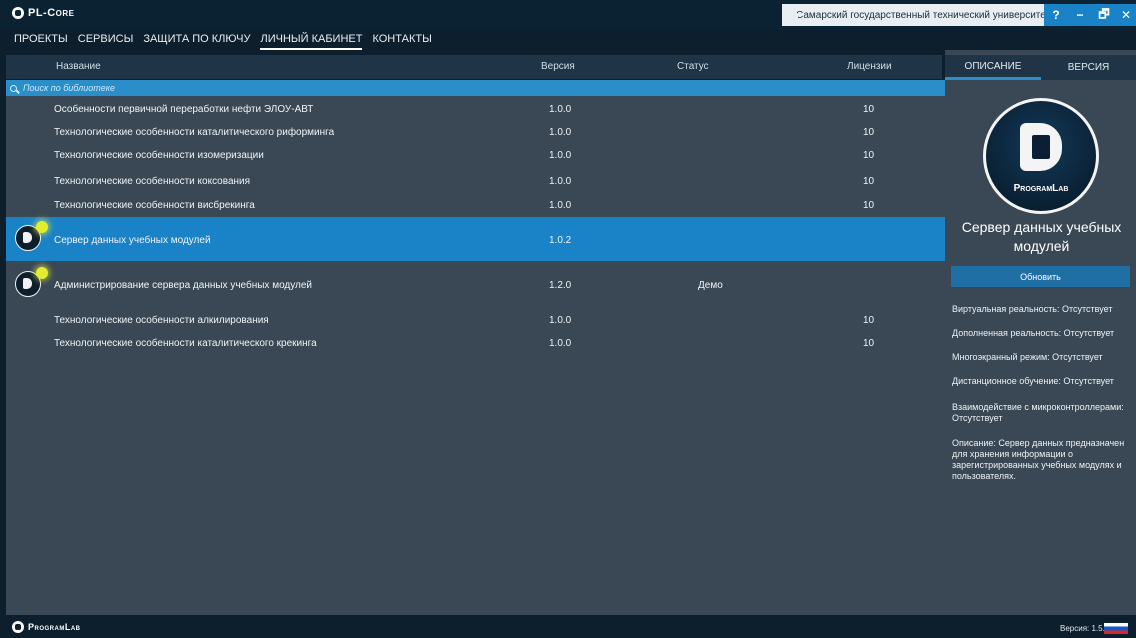 The image size is (1136, 638). Describe the element at coordinates (132, 240) in the screenshot. I see `row-name: Сервер данных учебных модулей` at that location.